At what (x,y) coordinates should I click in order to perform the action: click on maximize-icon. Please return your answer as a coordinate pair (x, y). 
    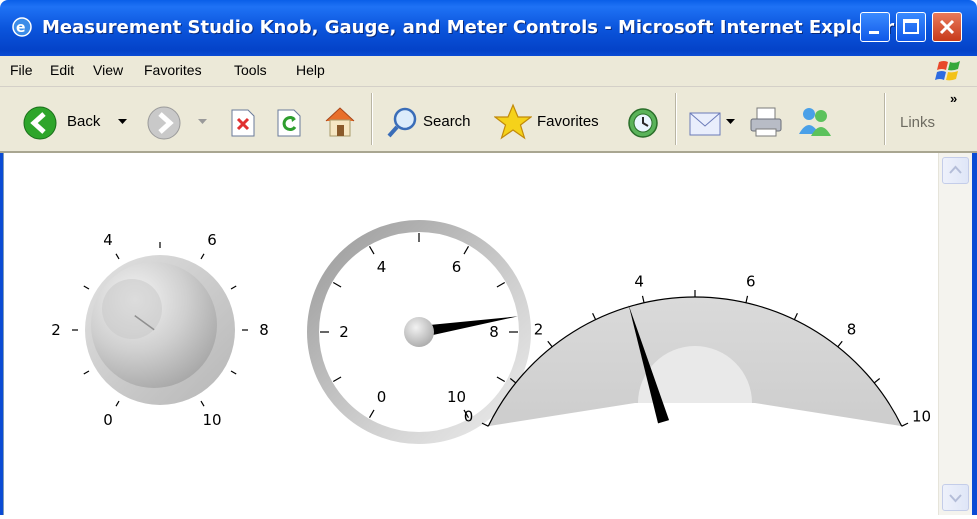
    Looking at the image, I should click on (911, 26).